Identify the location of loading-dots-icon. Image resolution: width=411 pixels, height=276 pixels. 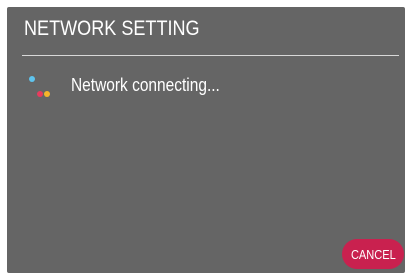
(42, 91).